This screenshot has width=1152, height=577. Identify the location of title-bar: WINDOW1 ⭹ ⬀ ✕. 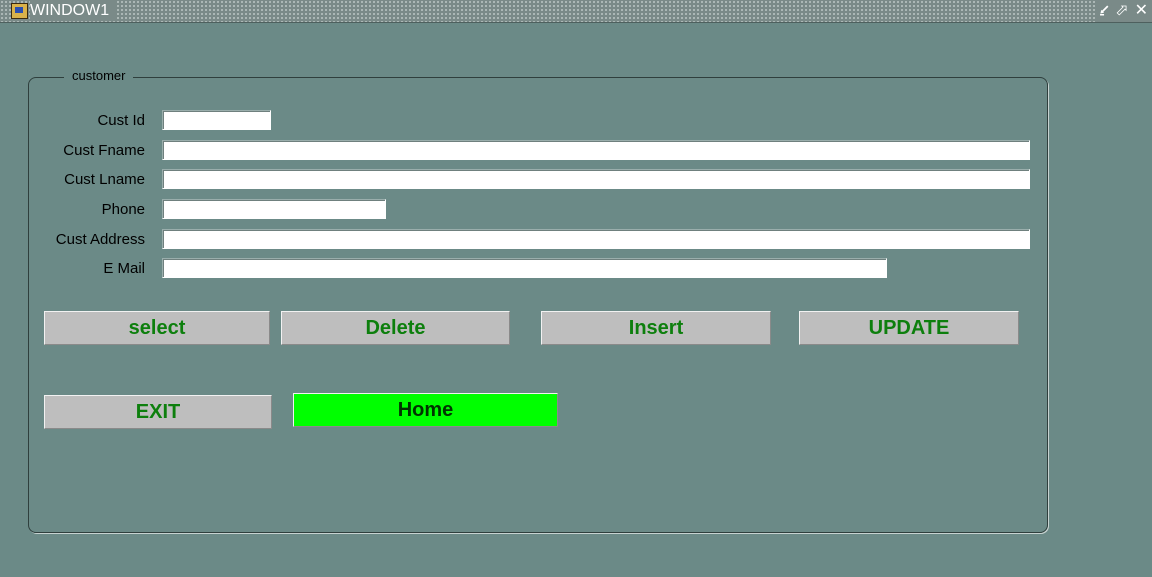
(576, 11).